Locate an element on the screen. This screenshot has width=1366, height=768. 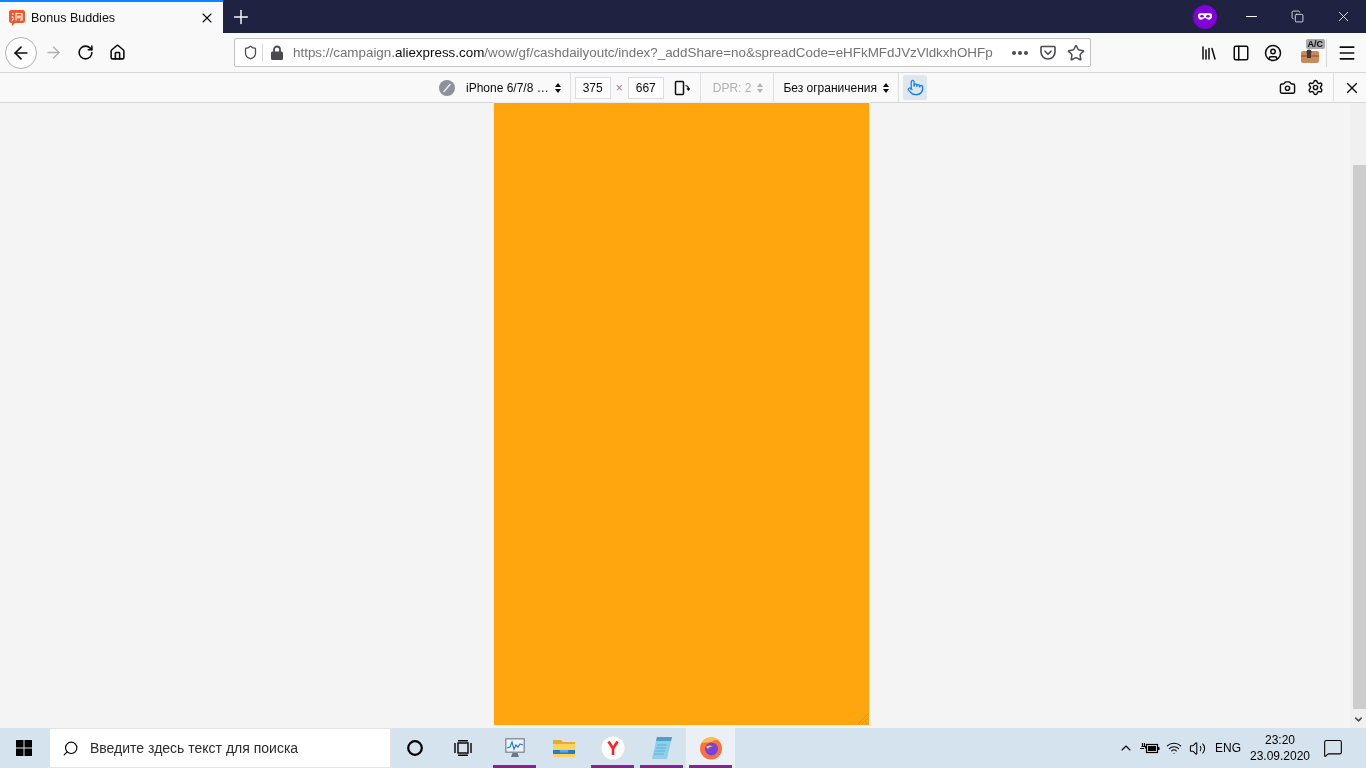
resize-grip-icon is located at coordinates (863, 719).